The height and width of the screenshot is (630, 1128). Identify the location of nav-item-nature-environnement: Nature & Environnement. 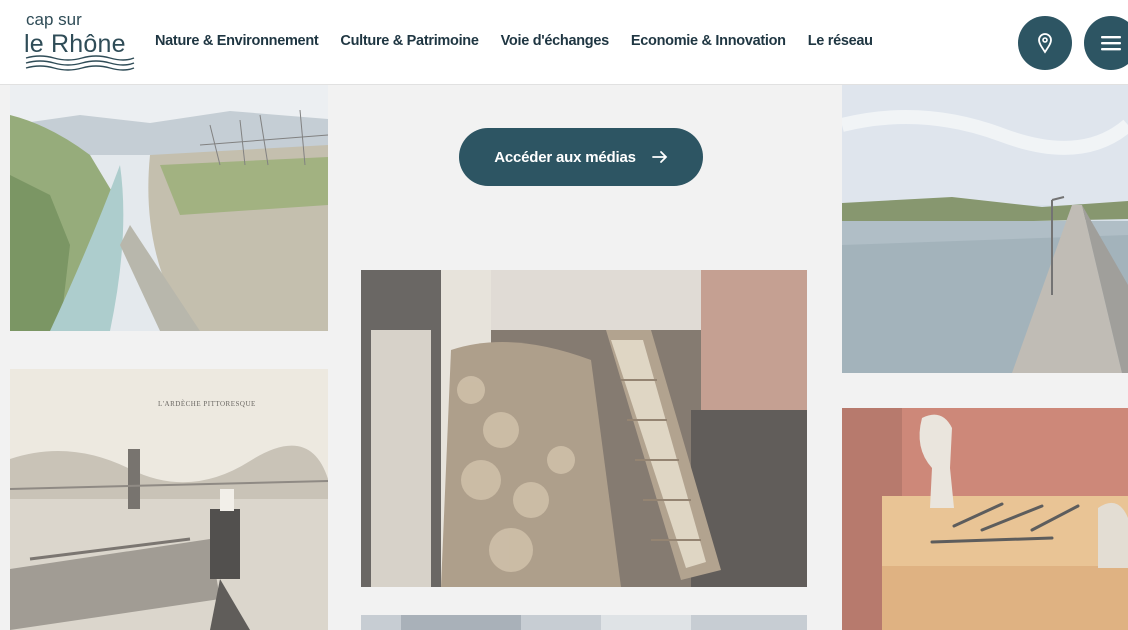
(237, 41).